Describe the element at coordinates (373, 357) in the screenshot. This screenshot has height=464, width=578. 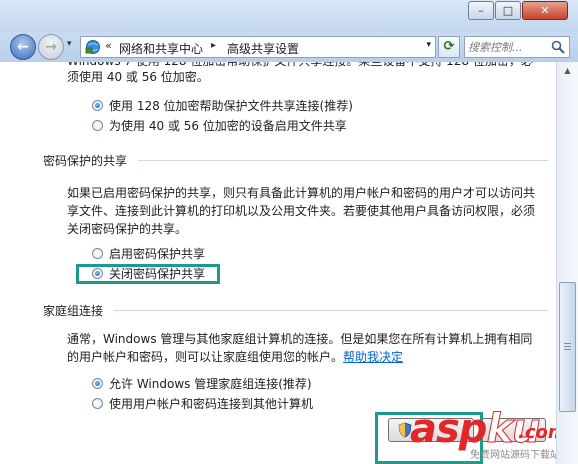
I see `help-me-decide-link: 帮助我决定` at that location.